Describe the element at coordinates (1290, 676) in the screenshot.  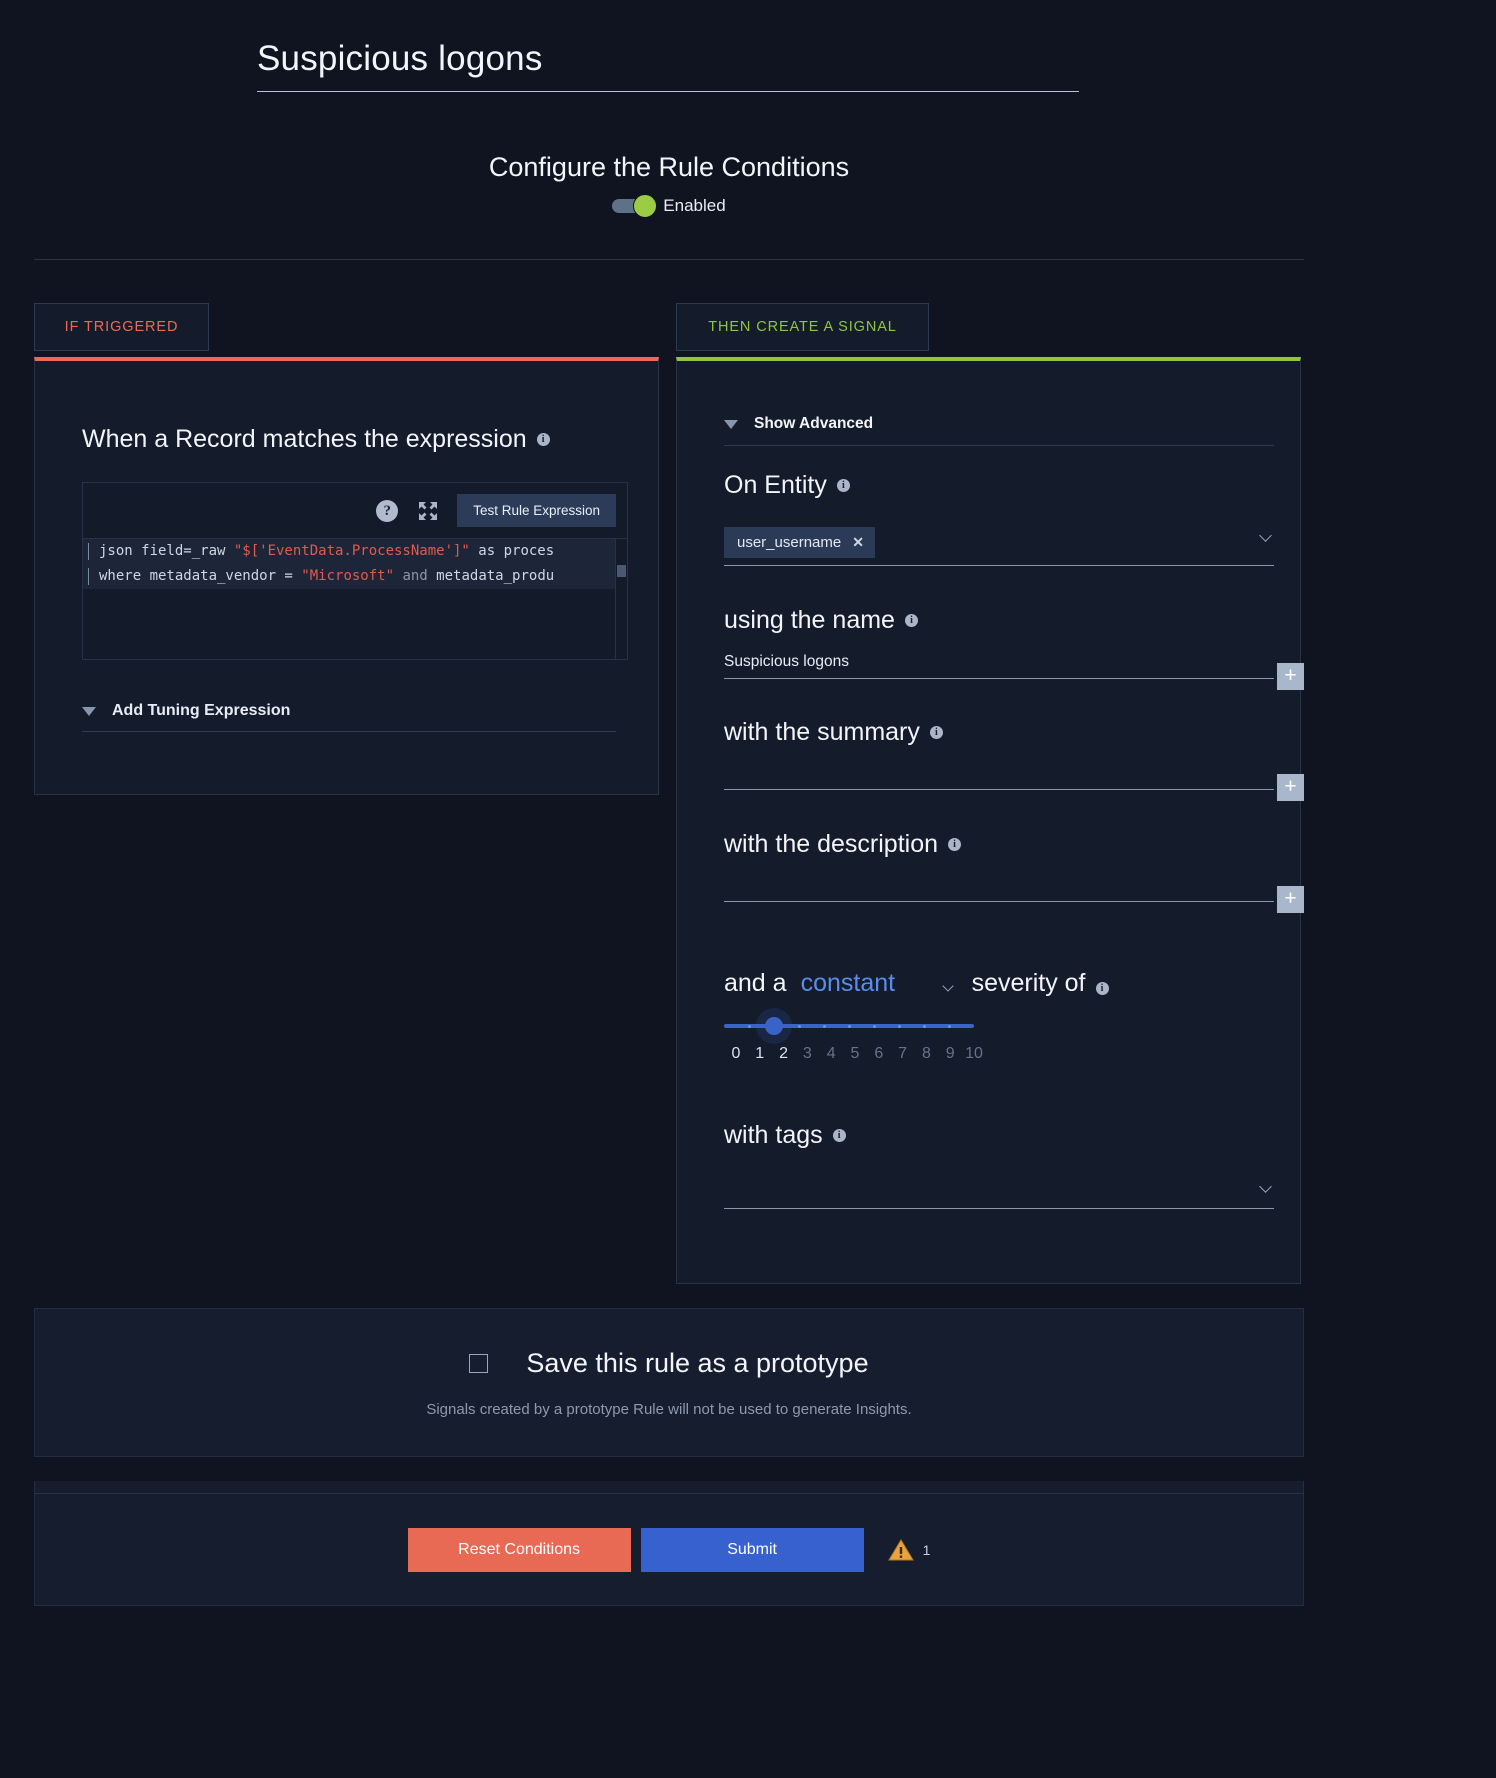
I see `add-signal-name-button: +` at that location.